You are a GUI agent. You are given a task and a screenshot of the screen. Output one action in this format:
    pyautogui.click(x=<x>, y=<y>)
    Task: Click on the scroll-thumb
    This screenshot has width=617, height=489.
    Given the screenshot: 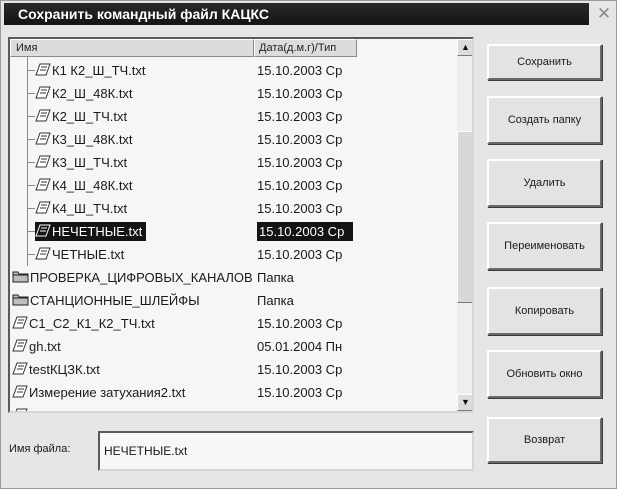 What is the action you would take?
    pyautogui.click(x=464, y=217)
    